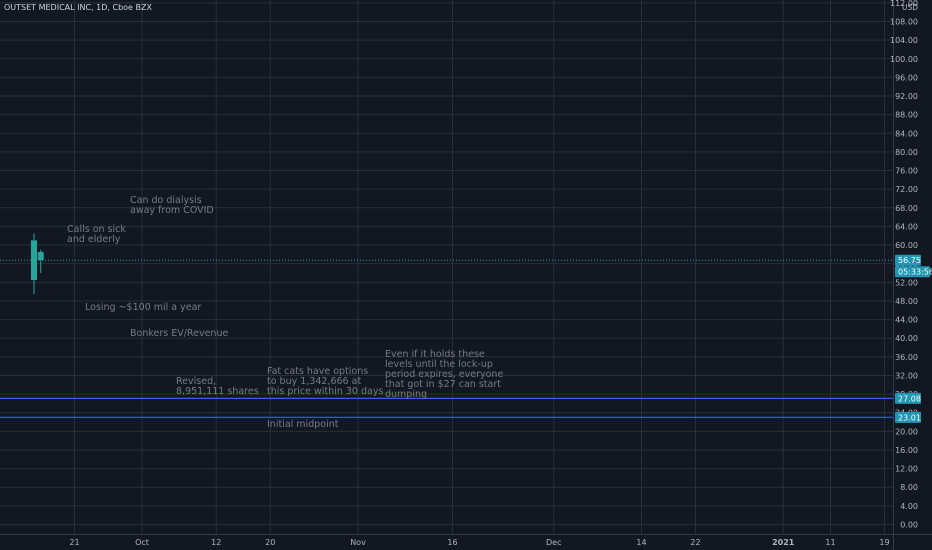 The image size is (932, 550). Describe the element at coordinates (906, 375) in the screenshot. I see `price-tick-label: 32.00` at that location.